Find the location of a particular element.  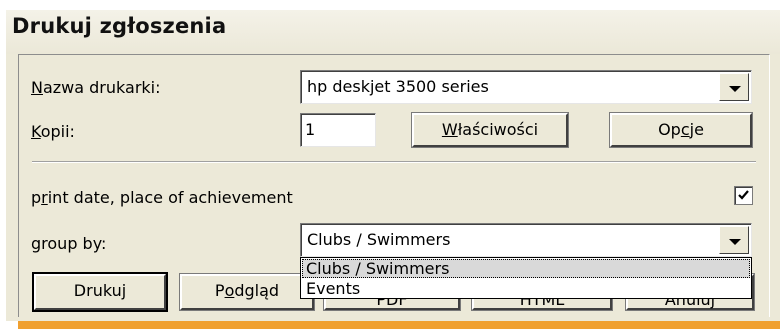

preview-button-label: Podgląd is located at coordinates (247, 290).